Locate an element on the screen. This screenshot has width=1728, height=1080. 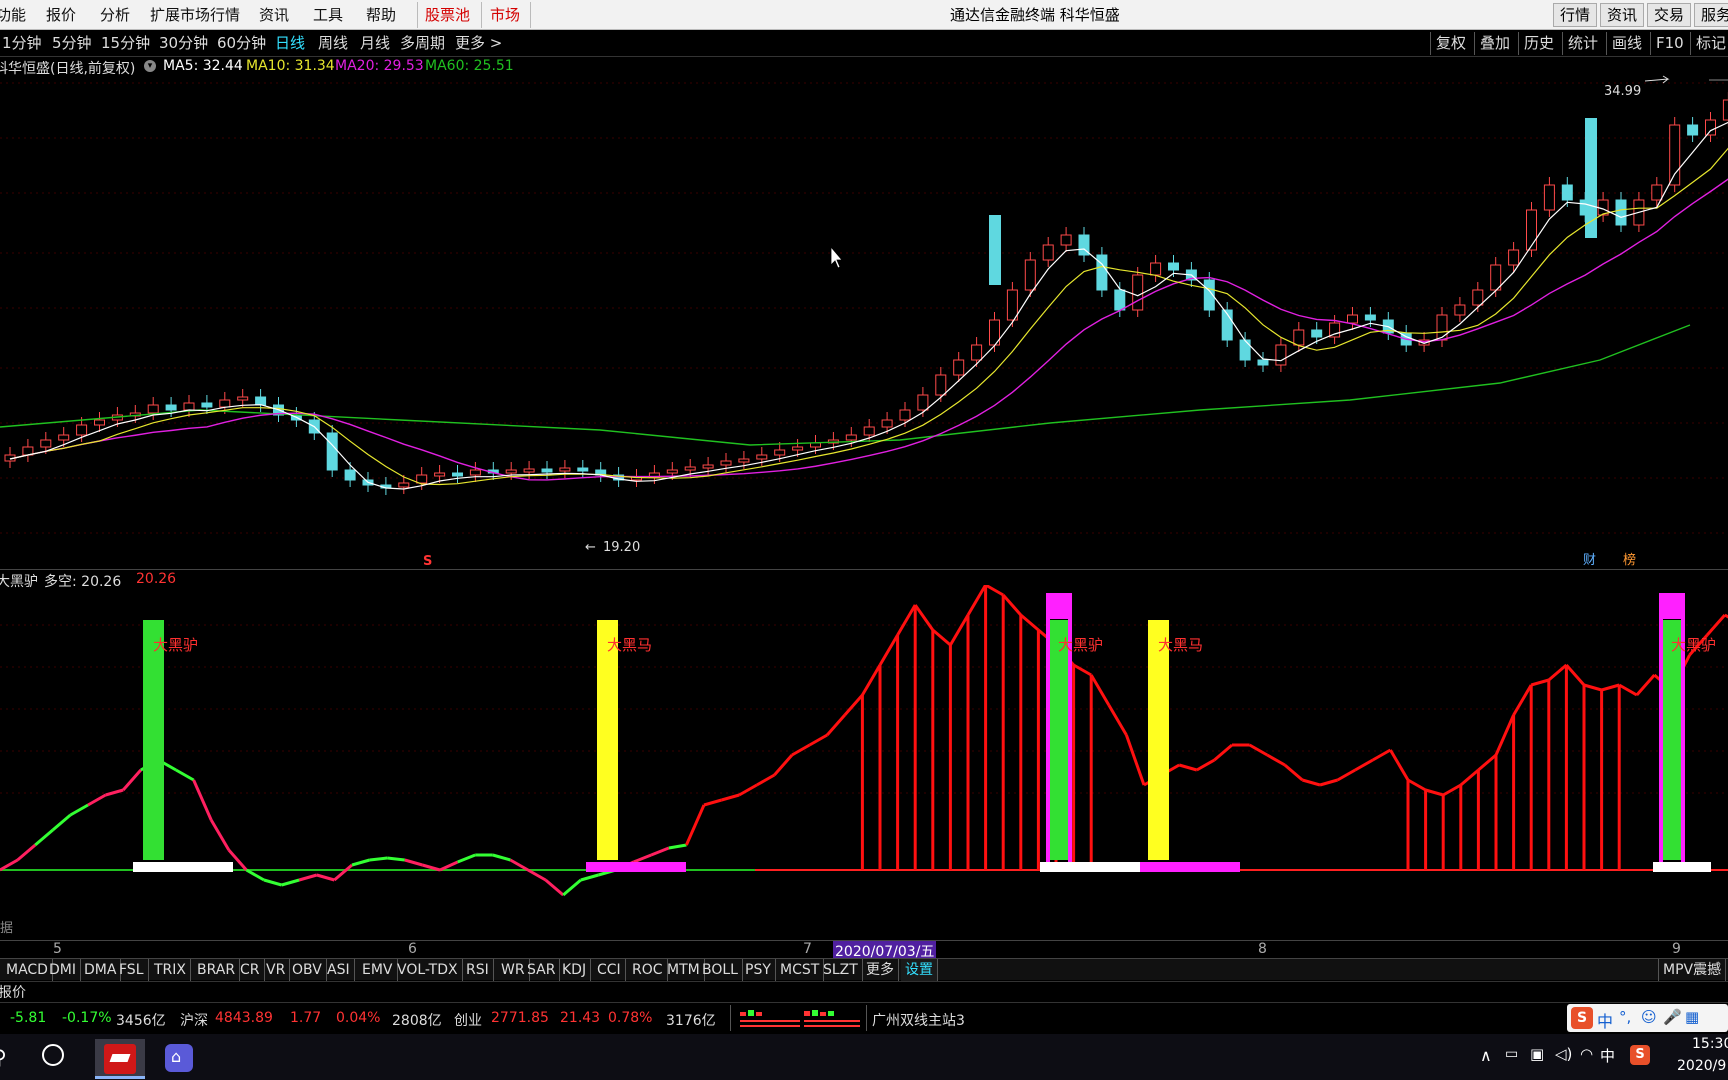
indicator-tab-rsi: RSI is located at coordinates (478, 970).